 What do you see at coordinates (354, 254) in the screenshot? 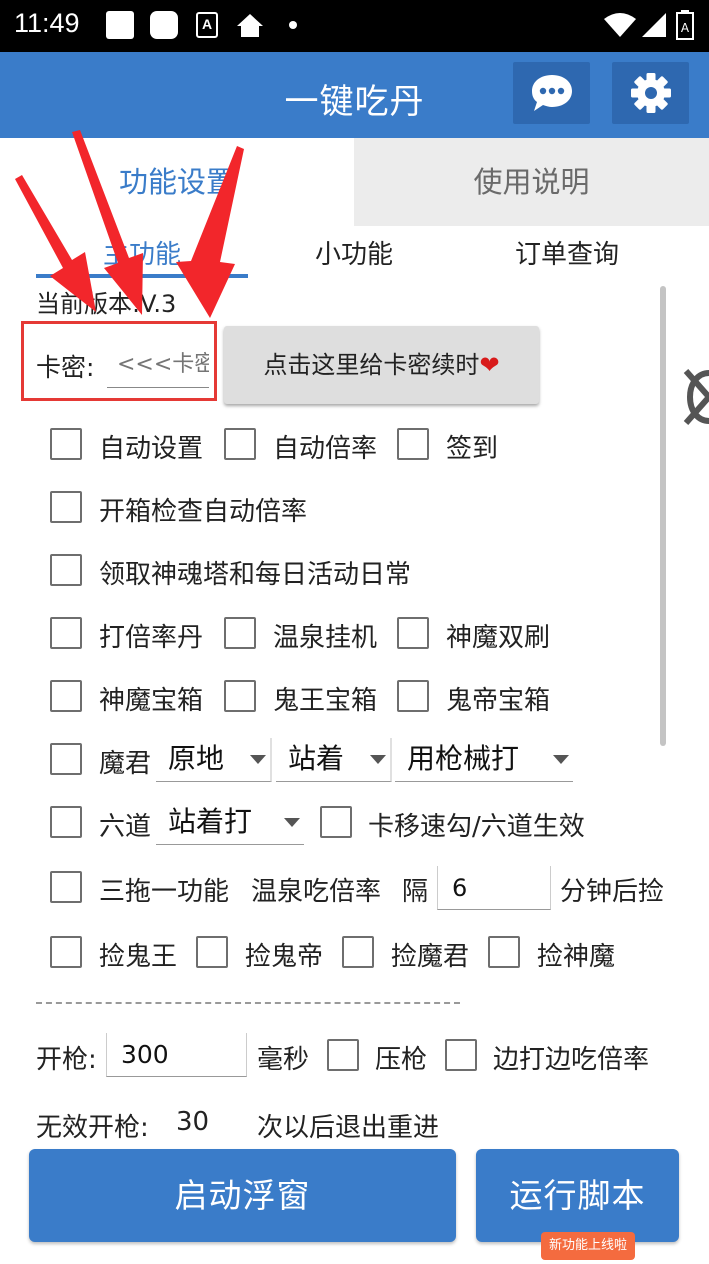
I see `subtab-small: 小功能` at bounding box center [354, 254].